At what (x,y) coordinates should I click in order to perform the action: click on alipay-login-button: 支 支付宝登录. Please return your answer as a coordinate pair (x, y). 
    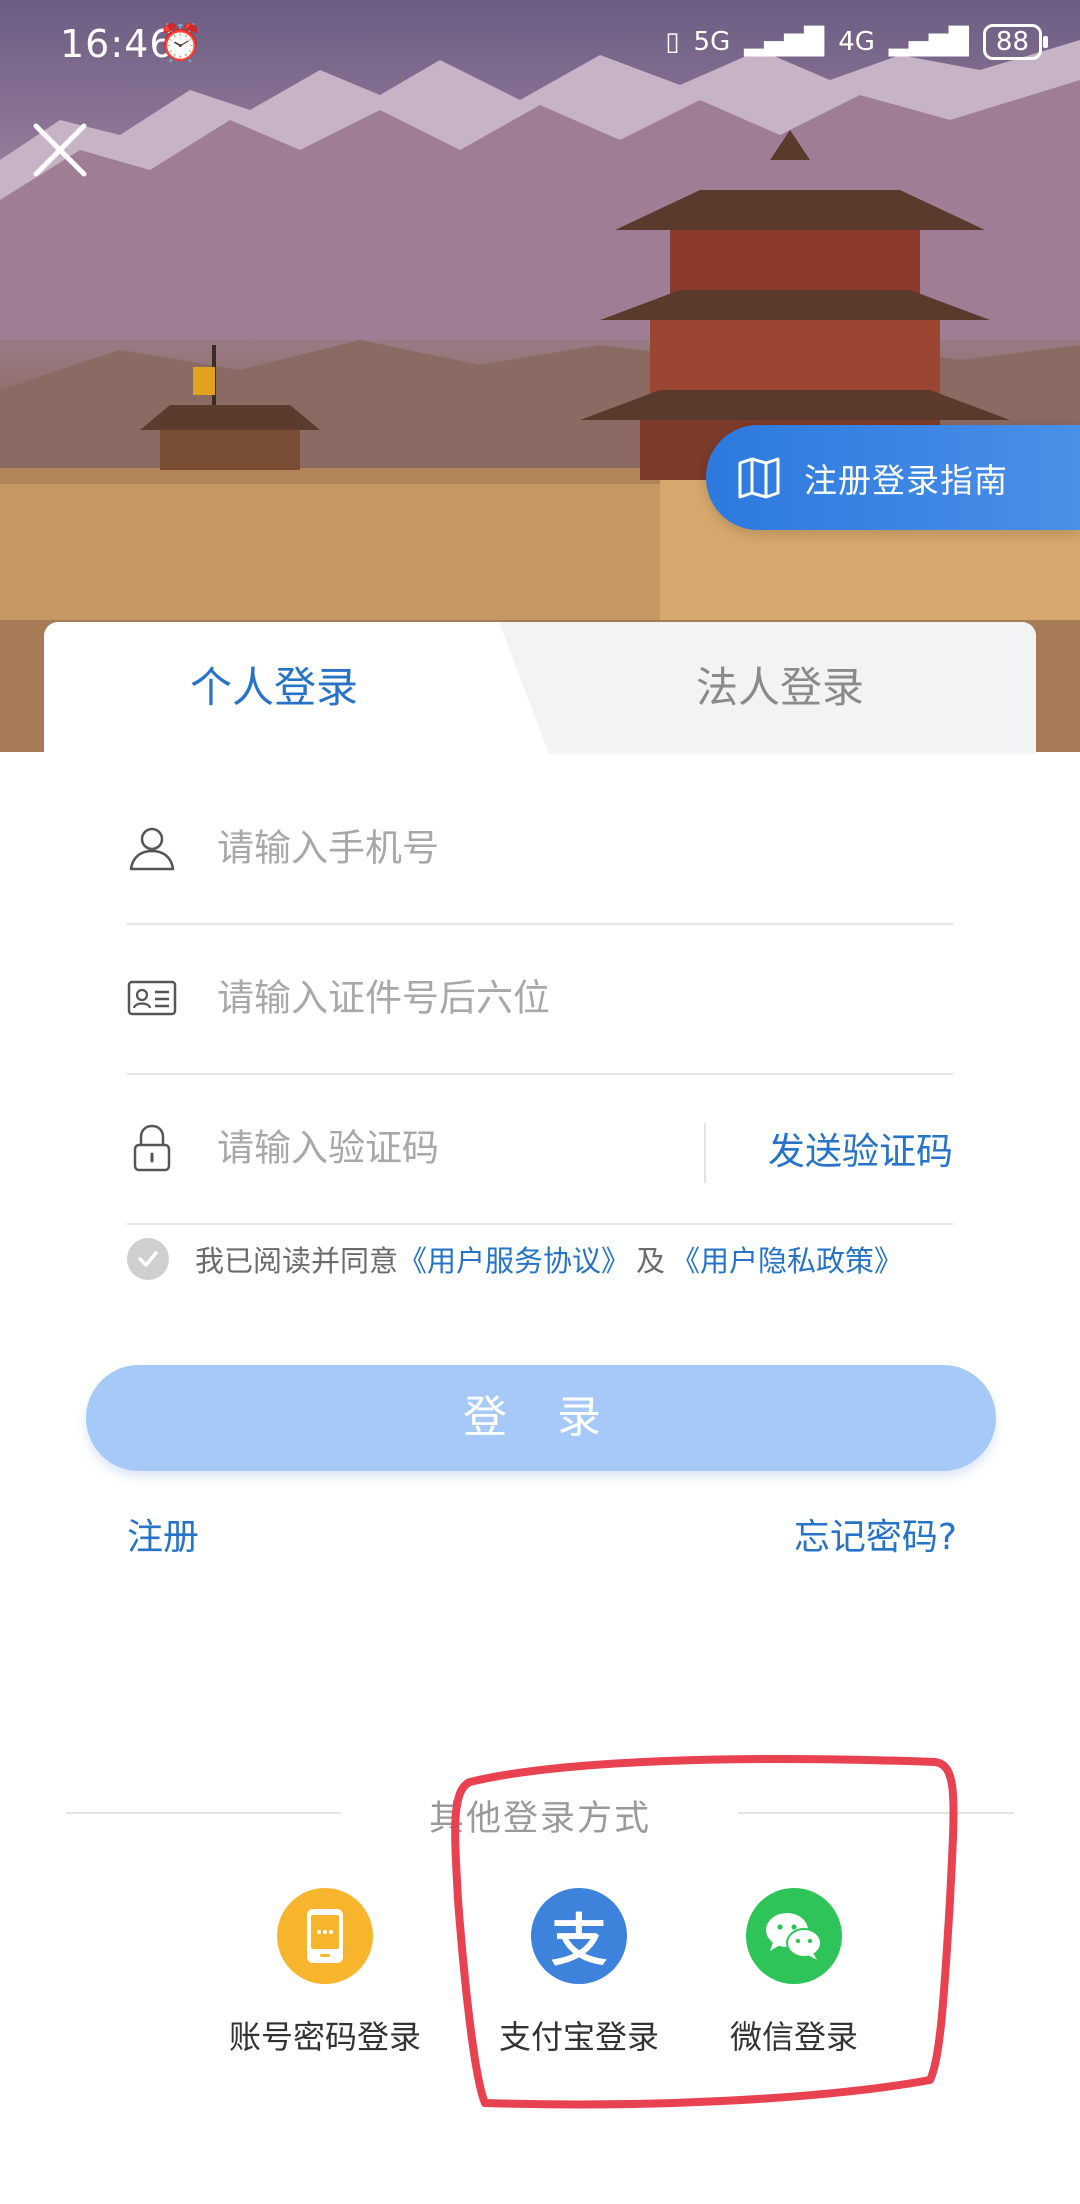
    Looking at the image, I should click on (579, 1973).